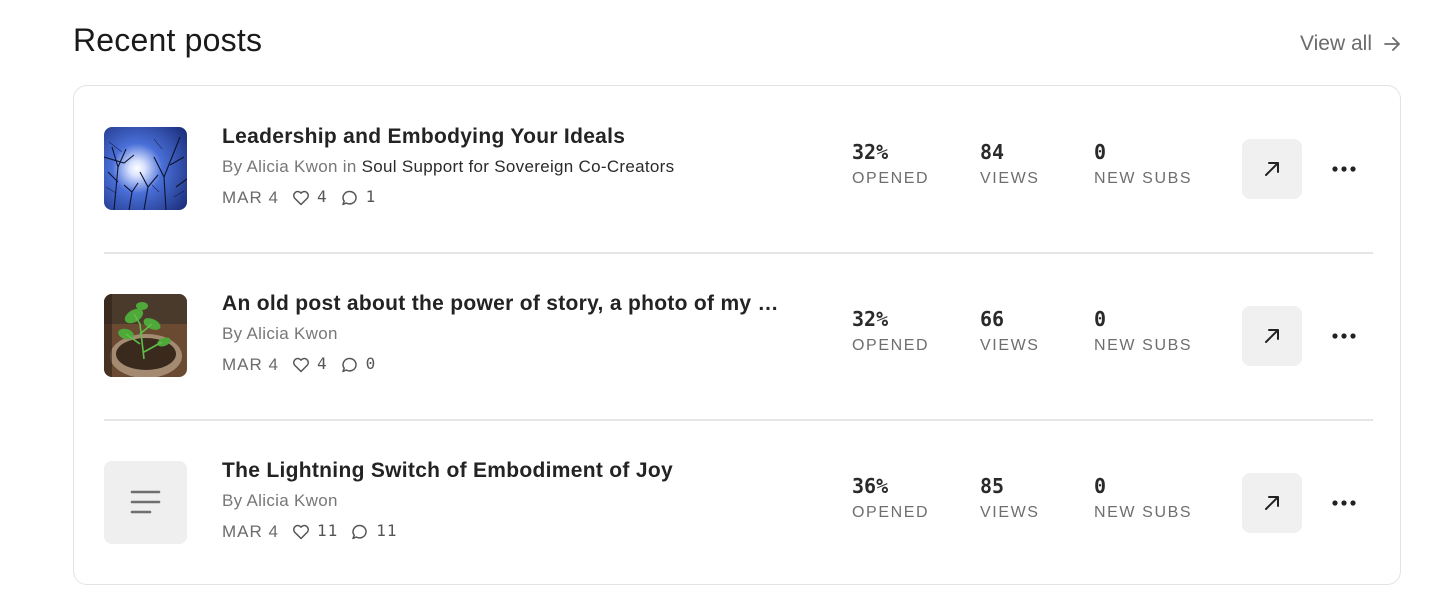 This screenshot has width=1456, height=603. Describe the element at coordinates (992, 486) in the screenshot. I see `views-value: 85` at that location.